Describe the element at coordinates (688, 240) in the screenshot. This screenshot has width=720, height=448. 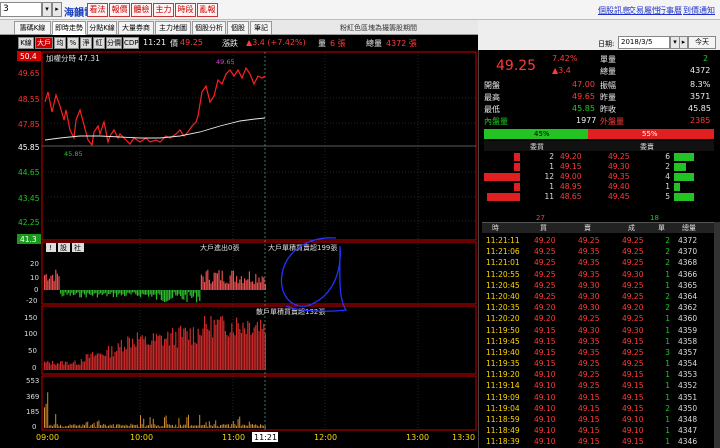
I see `tick-cell: 4372` at that location.